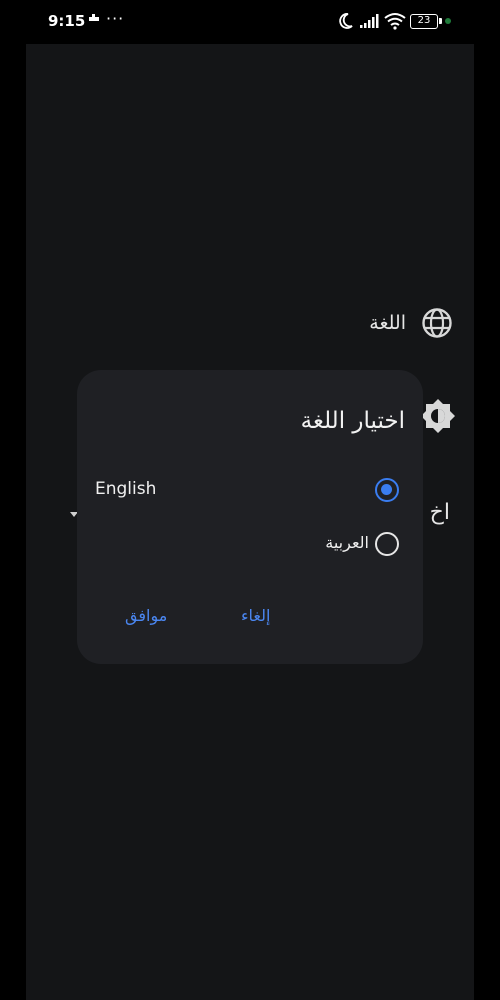  Describe the element at coordinates (94, 18) in the screenshot. I see `app-notification-icon` at that location.